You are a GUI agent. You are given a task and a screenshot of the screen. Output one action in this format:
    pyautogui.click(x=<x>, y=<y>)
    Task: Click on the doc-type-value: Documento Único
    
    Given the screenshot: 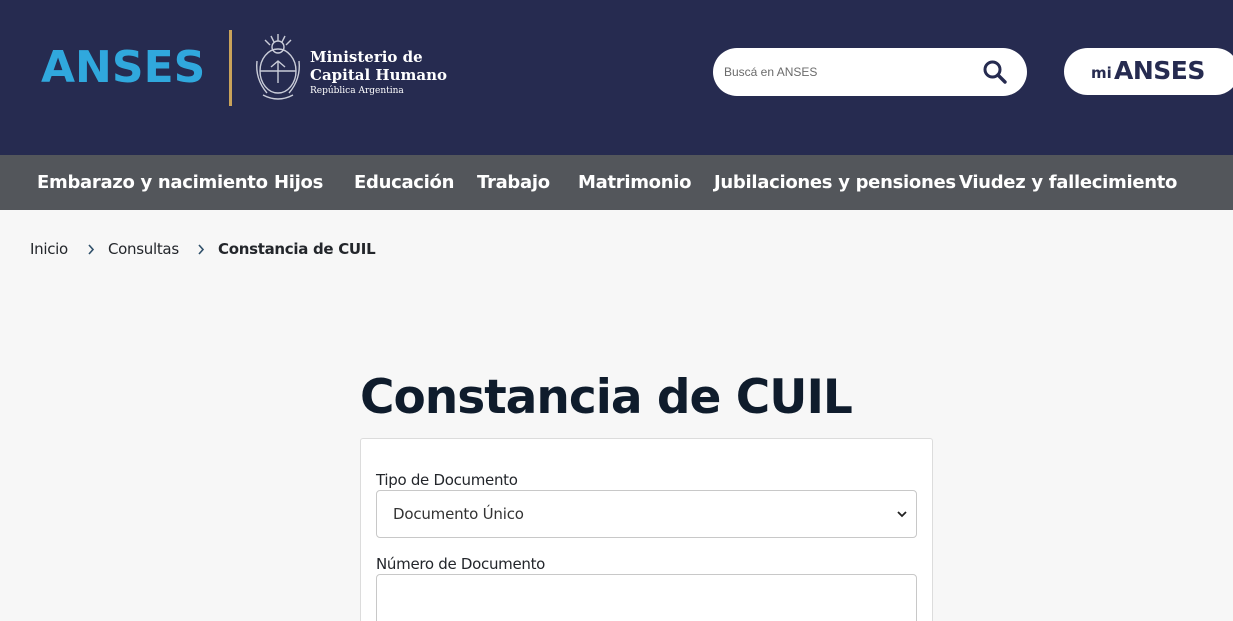 What is the action you would take?
    pyautogui.click(x=458, y=514)
    